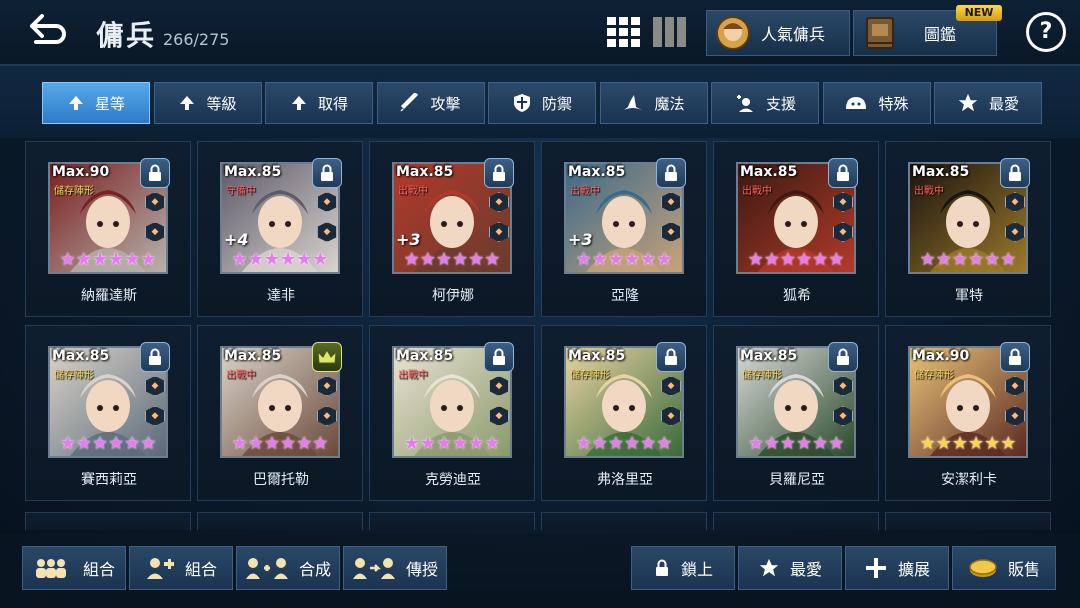 Image resolution: width=1080 pixels, height=608 pixels. I want to click on hero-card: Max.85 儲存陣形 ◆ ◆ ★ ★ ★ ★ ★ ★ 貝羅尼亞, so click(796, 413).